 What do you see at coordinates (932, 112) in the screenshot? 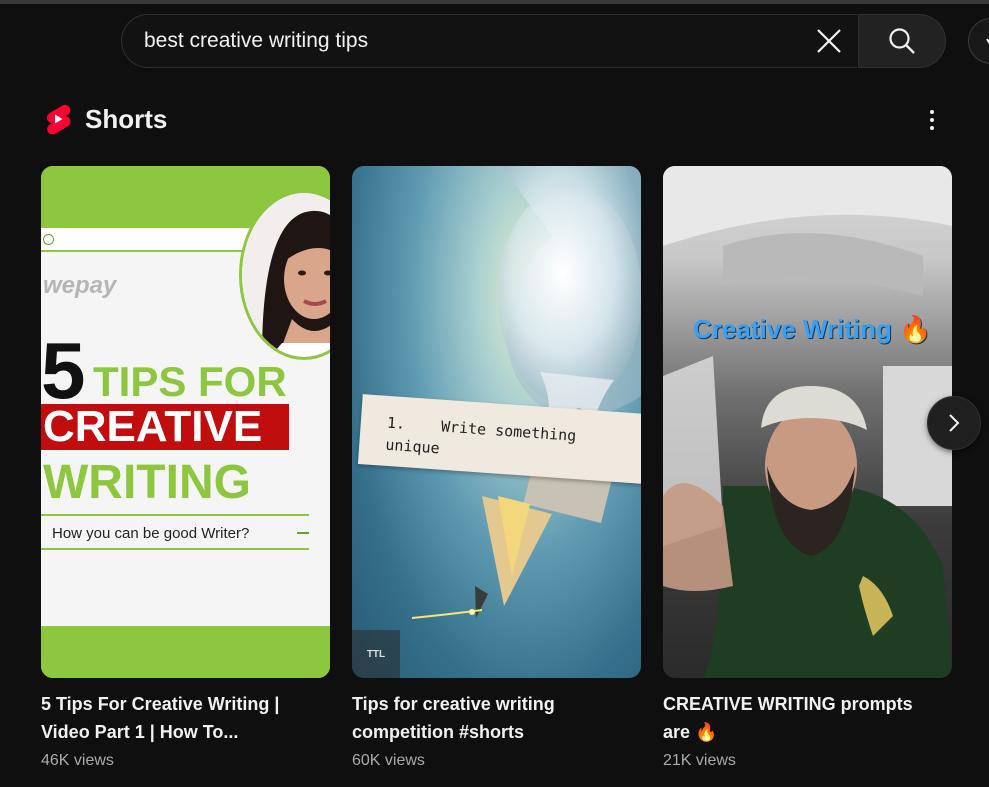
I see `more-vert-icon` at bounding box center [932, 112].